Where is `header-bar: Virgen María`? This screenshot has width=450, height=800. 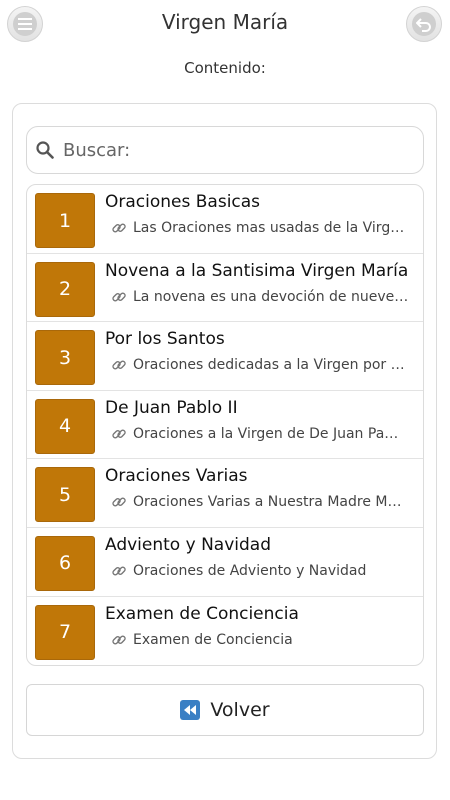
header-bar: Virgen María is located at coordinates (225, 25).